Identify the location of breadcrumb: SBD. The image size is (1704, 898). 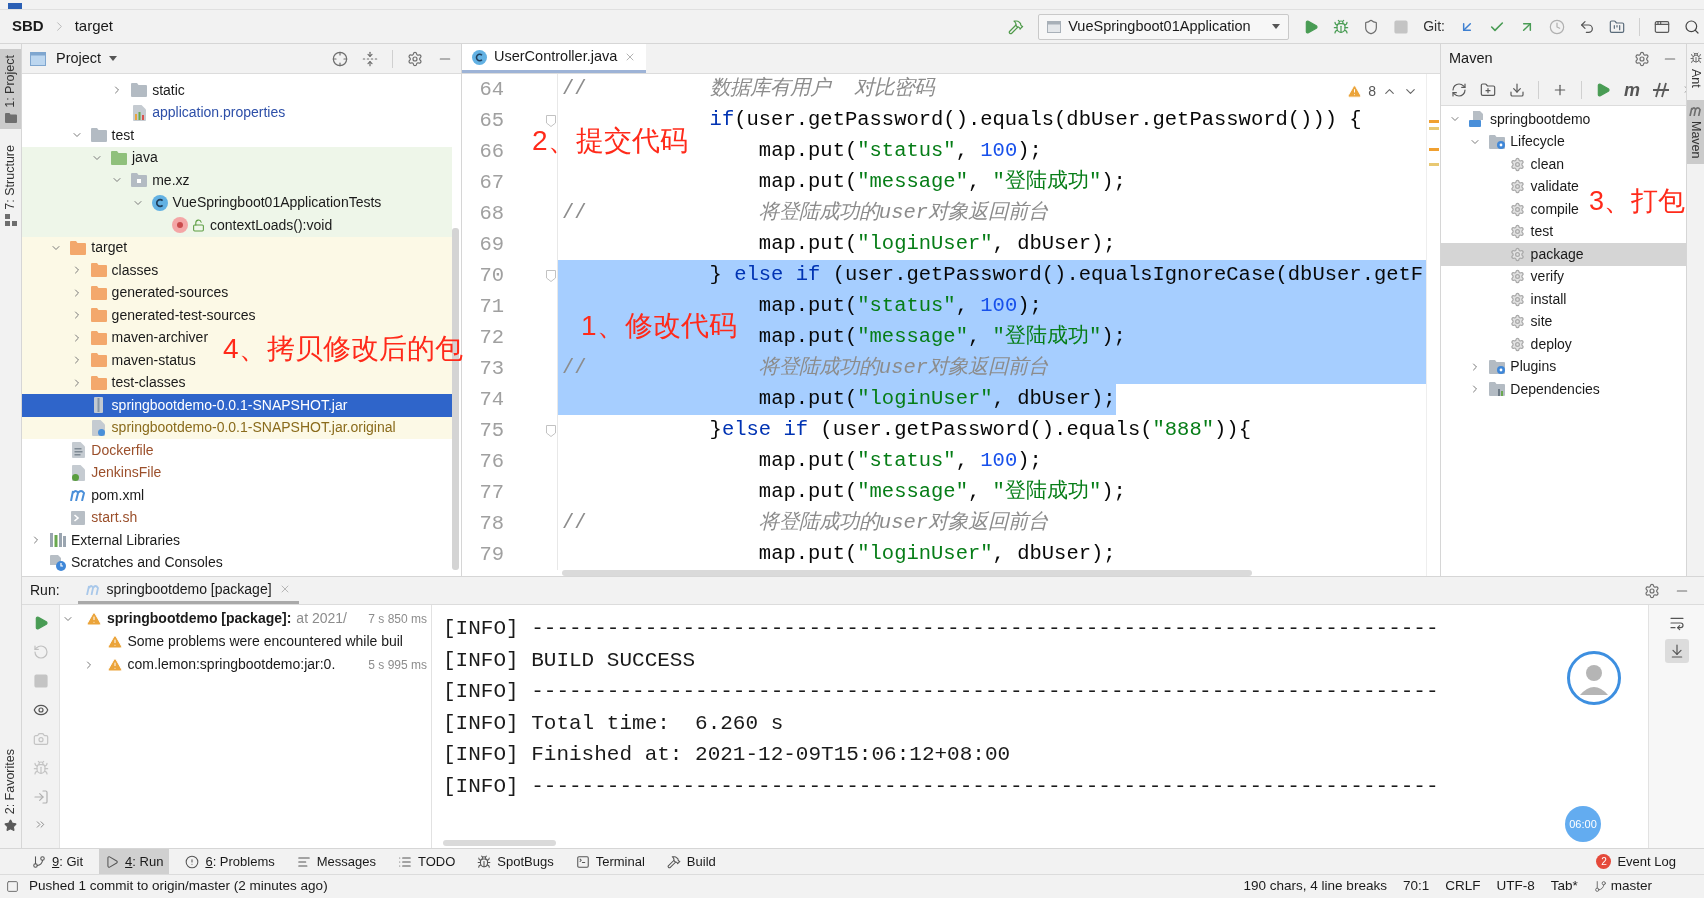
(28, 26).